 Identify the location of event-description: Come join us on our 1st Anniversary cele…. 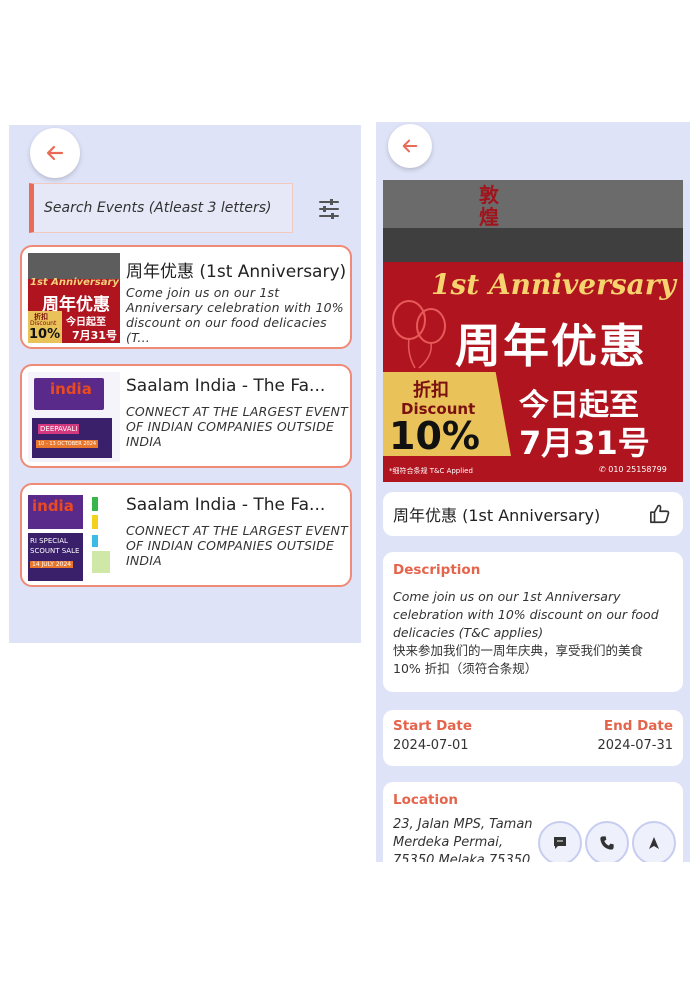
(235, 315).